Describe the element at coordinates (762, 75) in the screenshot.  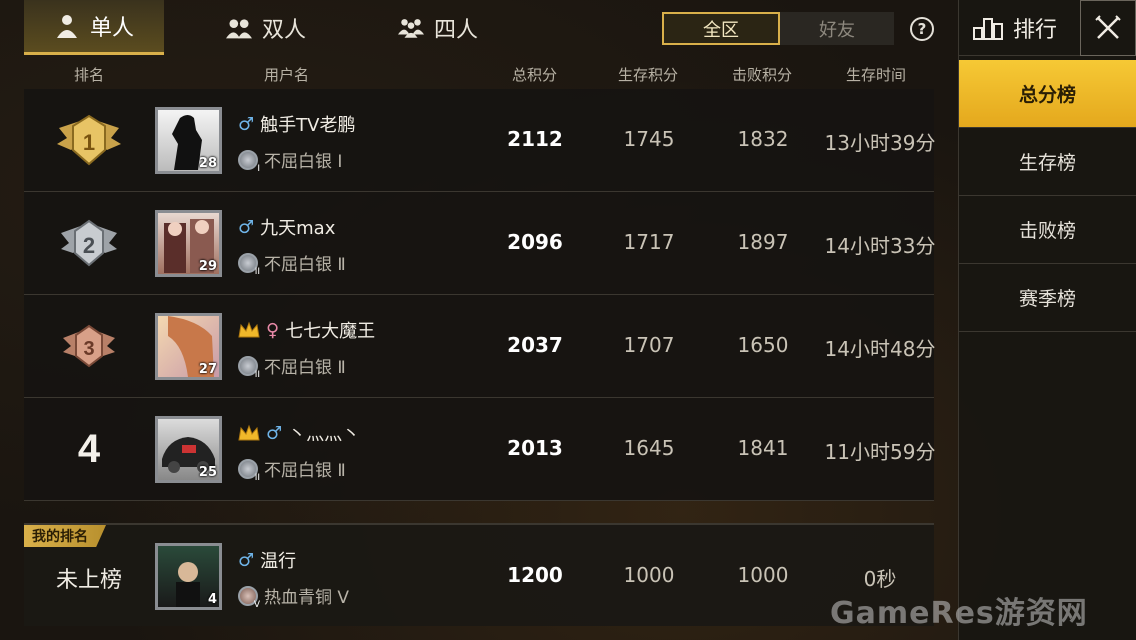
I see `header-kills: 击败积分` at that location.